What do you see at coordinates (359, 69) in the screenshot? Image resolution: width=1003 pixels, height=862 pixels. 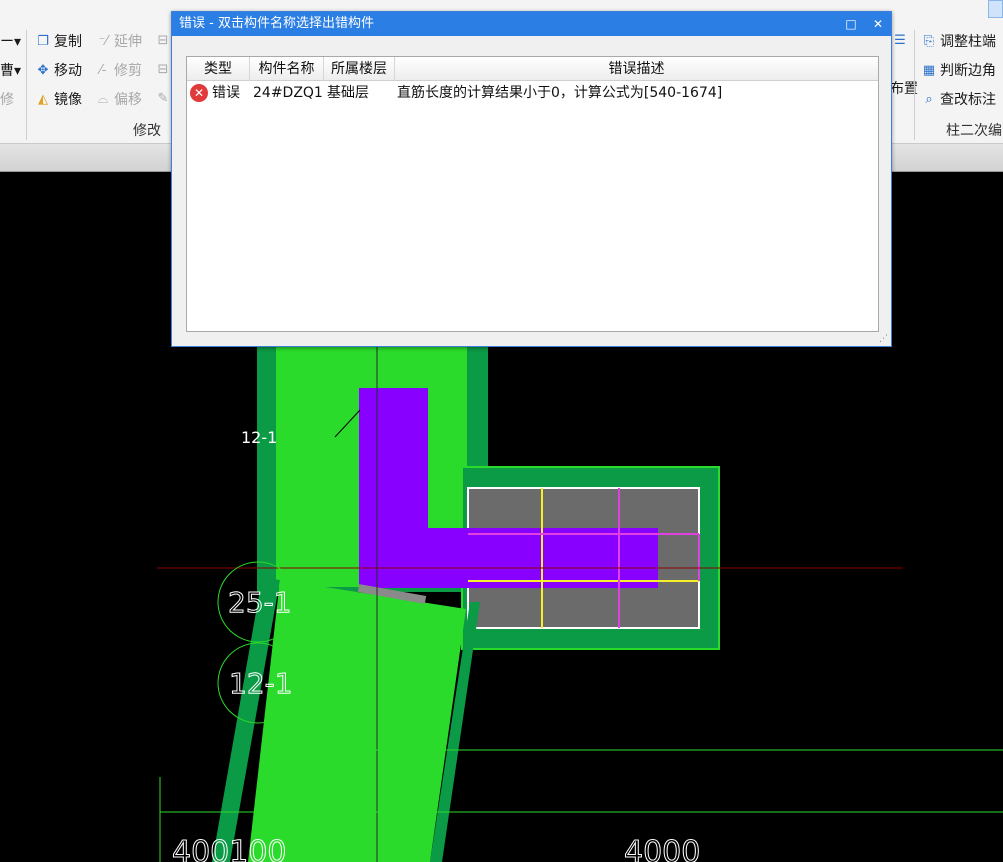 I see `column-header-floor: 所属楼层` at bounding box center [359, 69].